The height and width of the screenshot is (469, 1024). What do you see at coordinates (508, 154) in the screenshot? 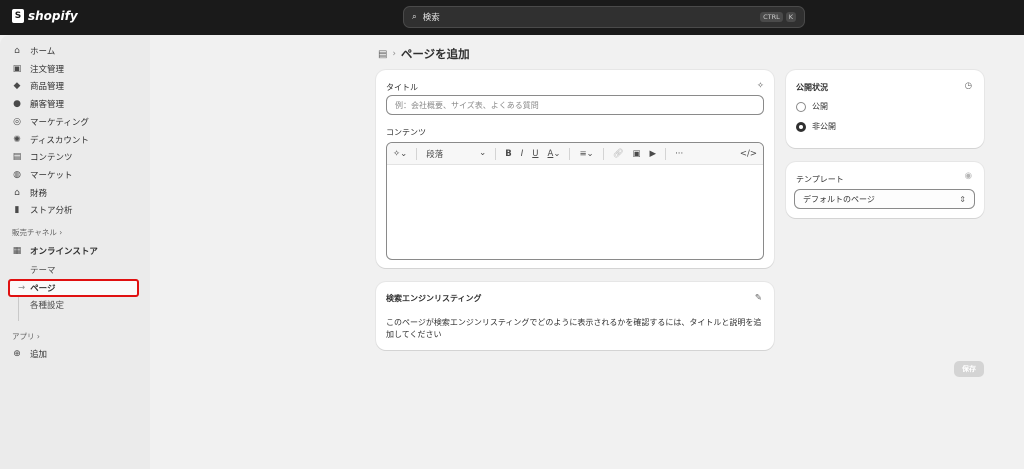
I see `bold-icon: B` at bounding box center [508, 154].